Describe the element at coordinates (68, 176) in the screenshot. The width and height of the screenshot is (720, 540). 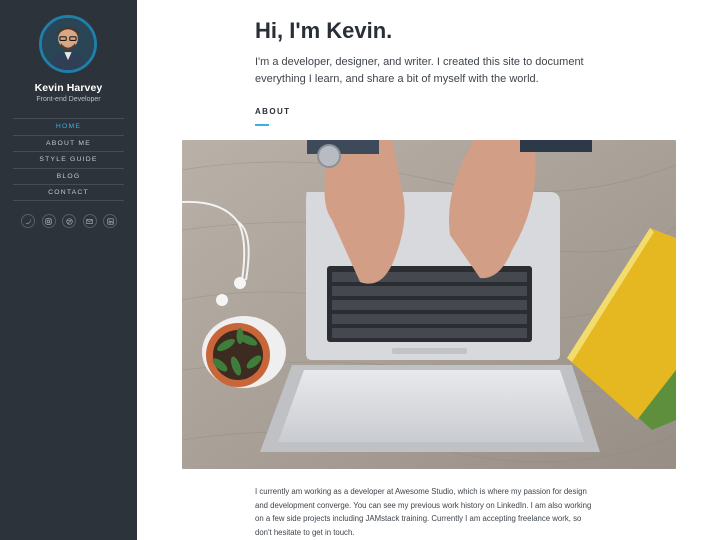
I see `nav-item-blog: BLOG` at that location.